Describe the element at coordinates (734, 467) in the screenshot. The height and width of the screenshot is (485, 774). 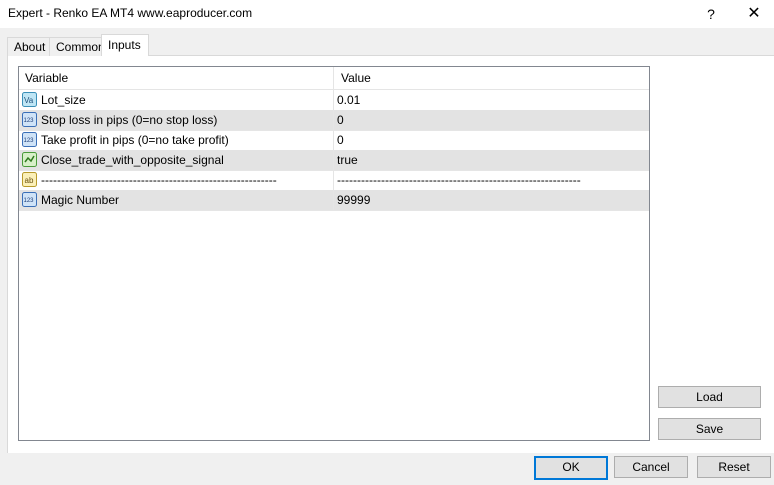
I see `reset-button: Reset` at that location.